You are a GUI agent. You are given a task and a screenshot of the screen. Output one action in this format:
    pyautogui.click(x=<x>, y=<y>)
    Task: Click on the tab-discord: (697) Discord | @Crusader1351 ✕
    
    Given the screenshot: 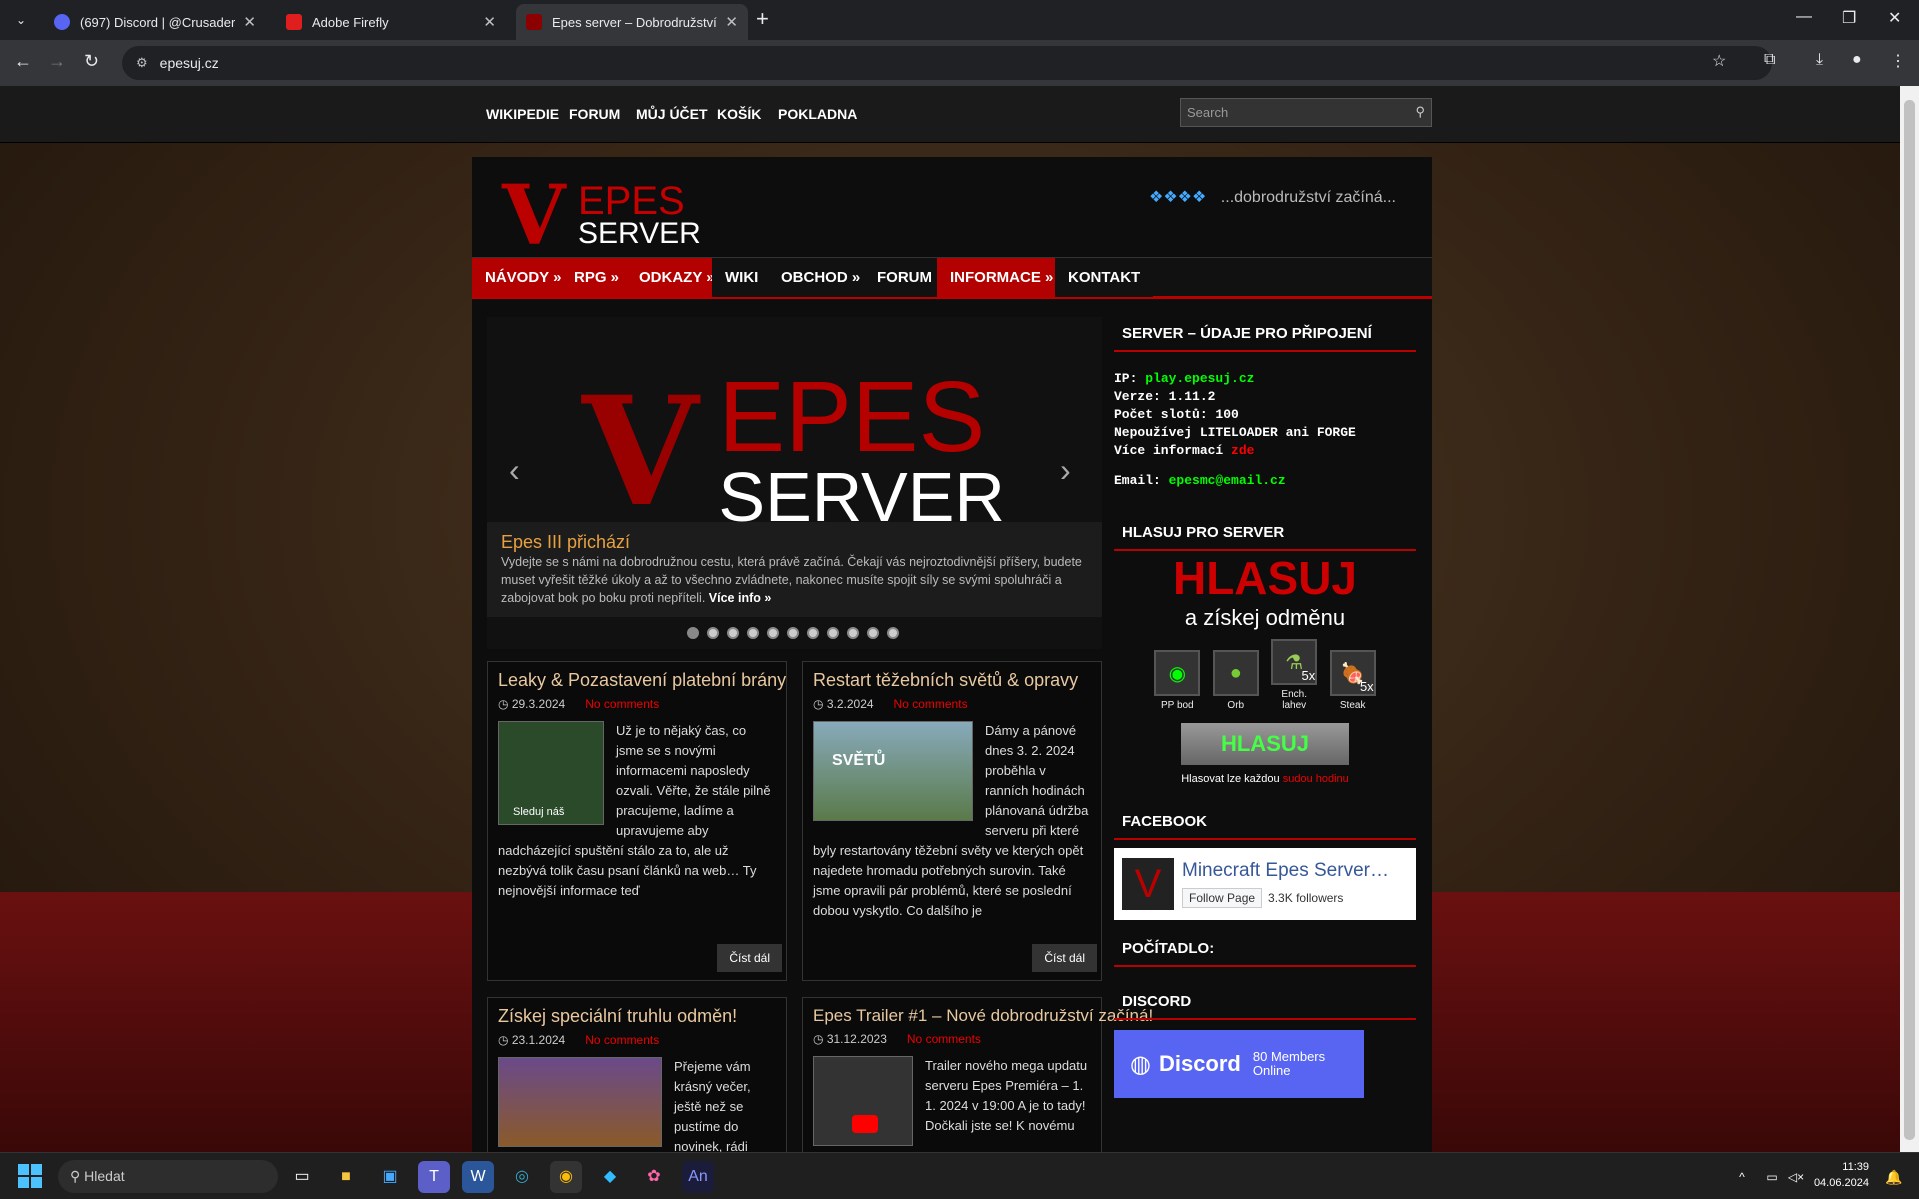 What is the action you would take?
    pyautogui.click(x=155, y=22)
    